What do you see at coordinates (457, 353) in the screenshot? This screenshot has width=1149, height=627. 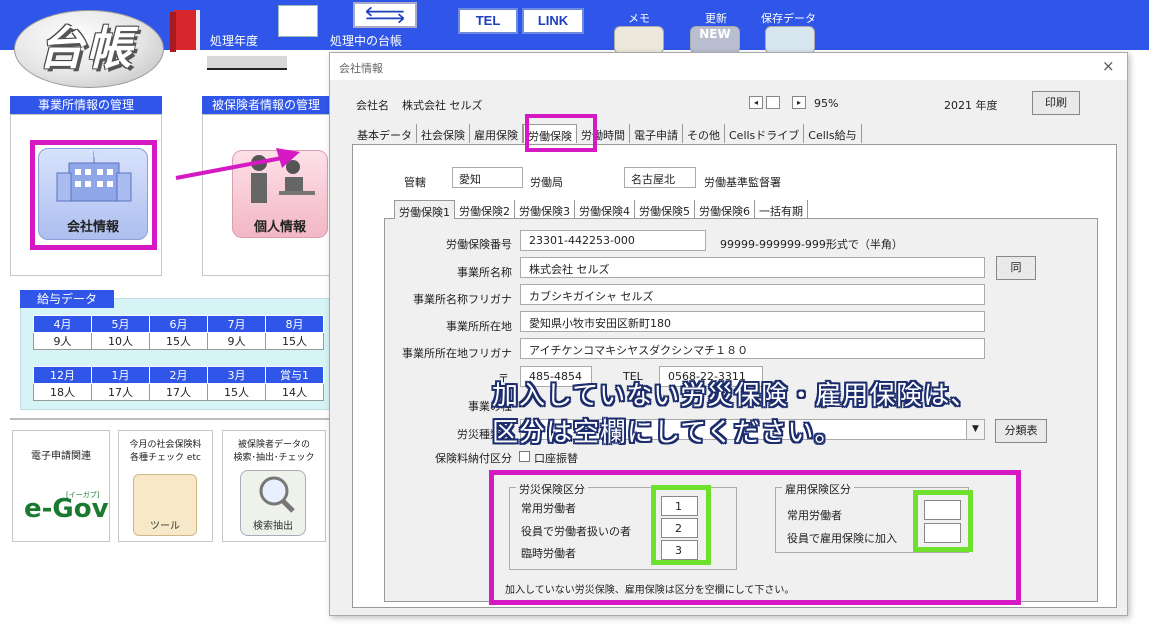 I see `address-kana-label: 事業所所在地フリガナ` at bounding box center [457, 353].